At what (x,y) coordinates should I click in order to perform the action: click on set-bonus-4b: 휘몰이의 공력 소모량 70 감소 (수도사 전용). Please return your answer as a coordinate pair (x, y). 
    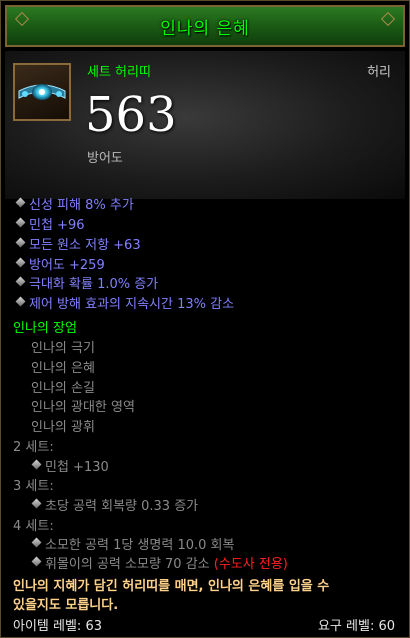
    Looking at the image, I should click on (166, 562).